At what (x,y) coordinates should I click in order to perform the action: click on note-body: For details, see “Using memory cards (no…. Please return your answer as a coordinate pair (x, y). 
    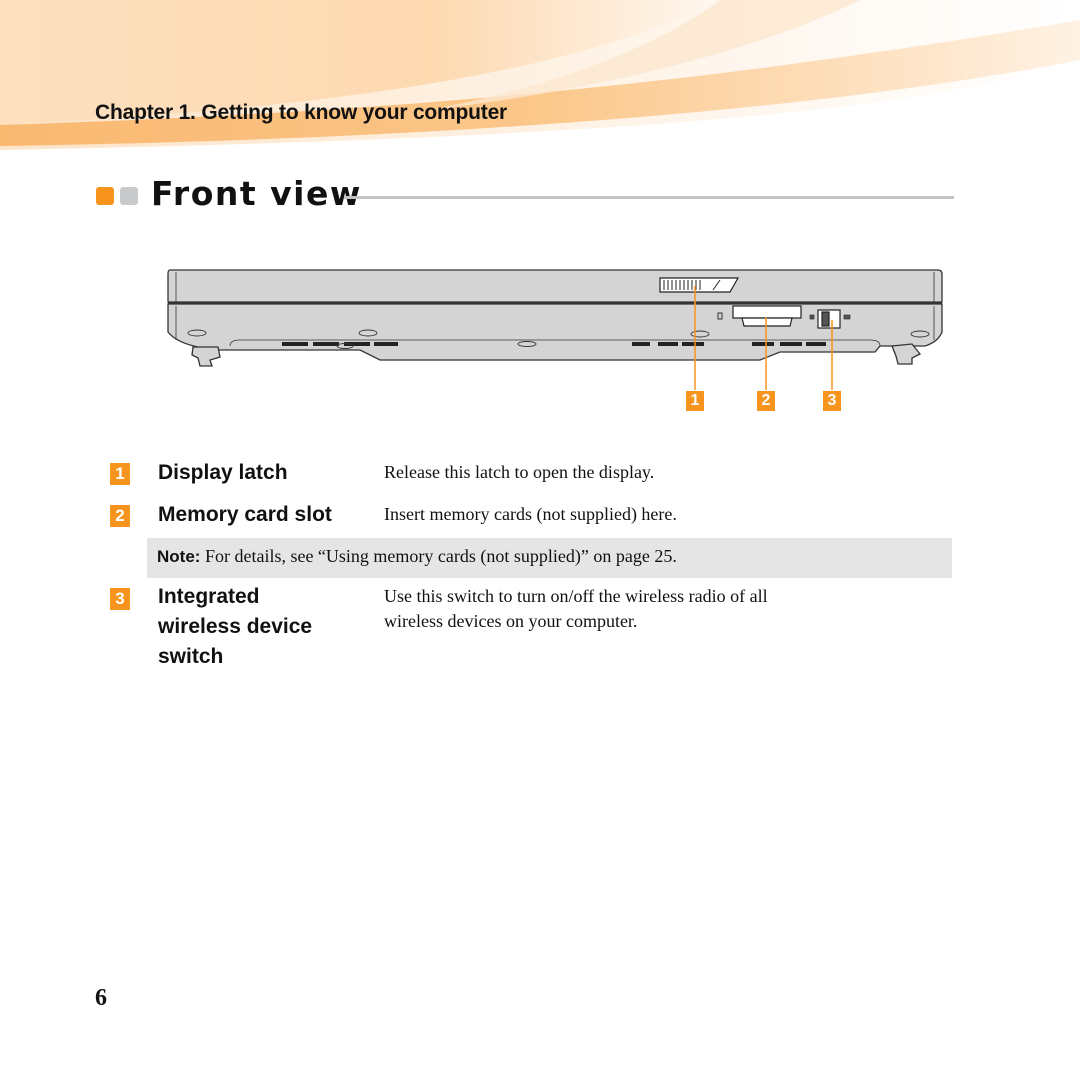
    Looking at the image, I should click on (438, 556).